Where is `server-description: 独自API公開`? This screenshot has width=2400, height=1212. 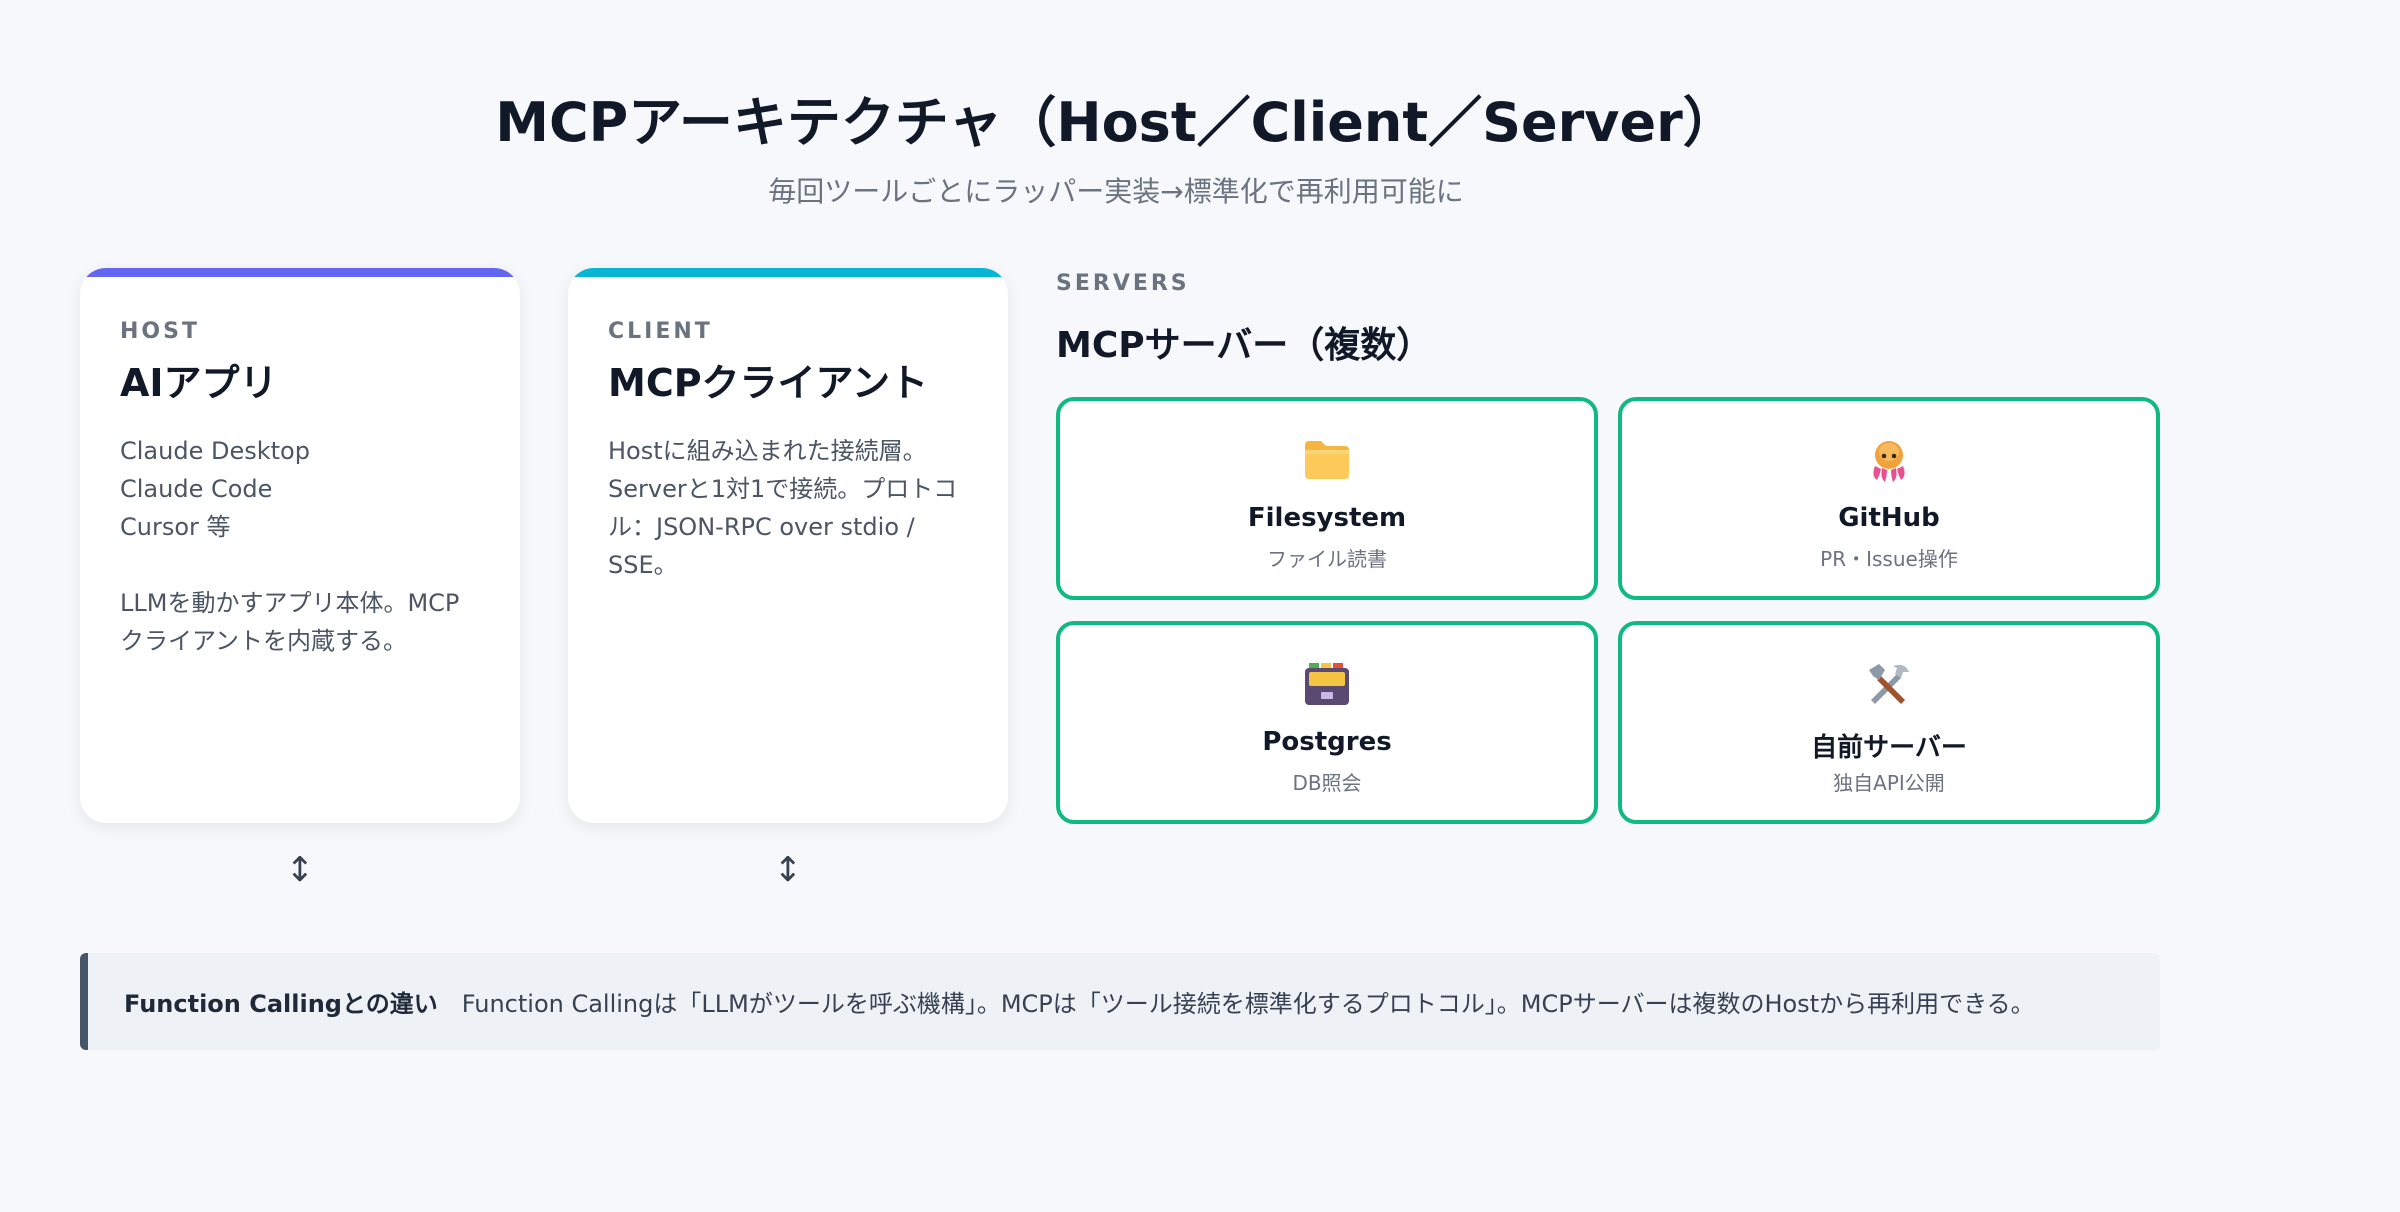 server-description: 独自API公開 is located at coordinates (1889, 783).